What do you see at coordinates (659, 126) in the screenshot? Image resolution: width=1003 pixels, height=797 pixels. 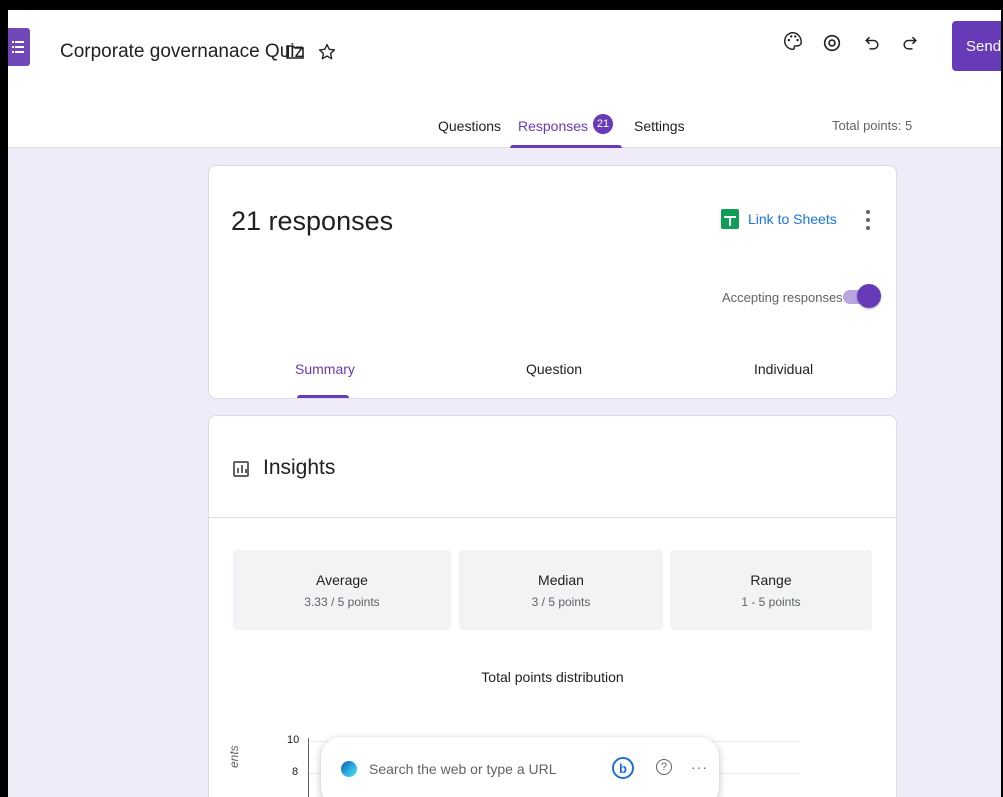 I see `tab-settings: Settings` at bounding box center [659, 126].